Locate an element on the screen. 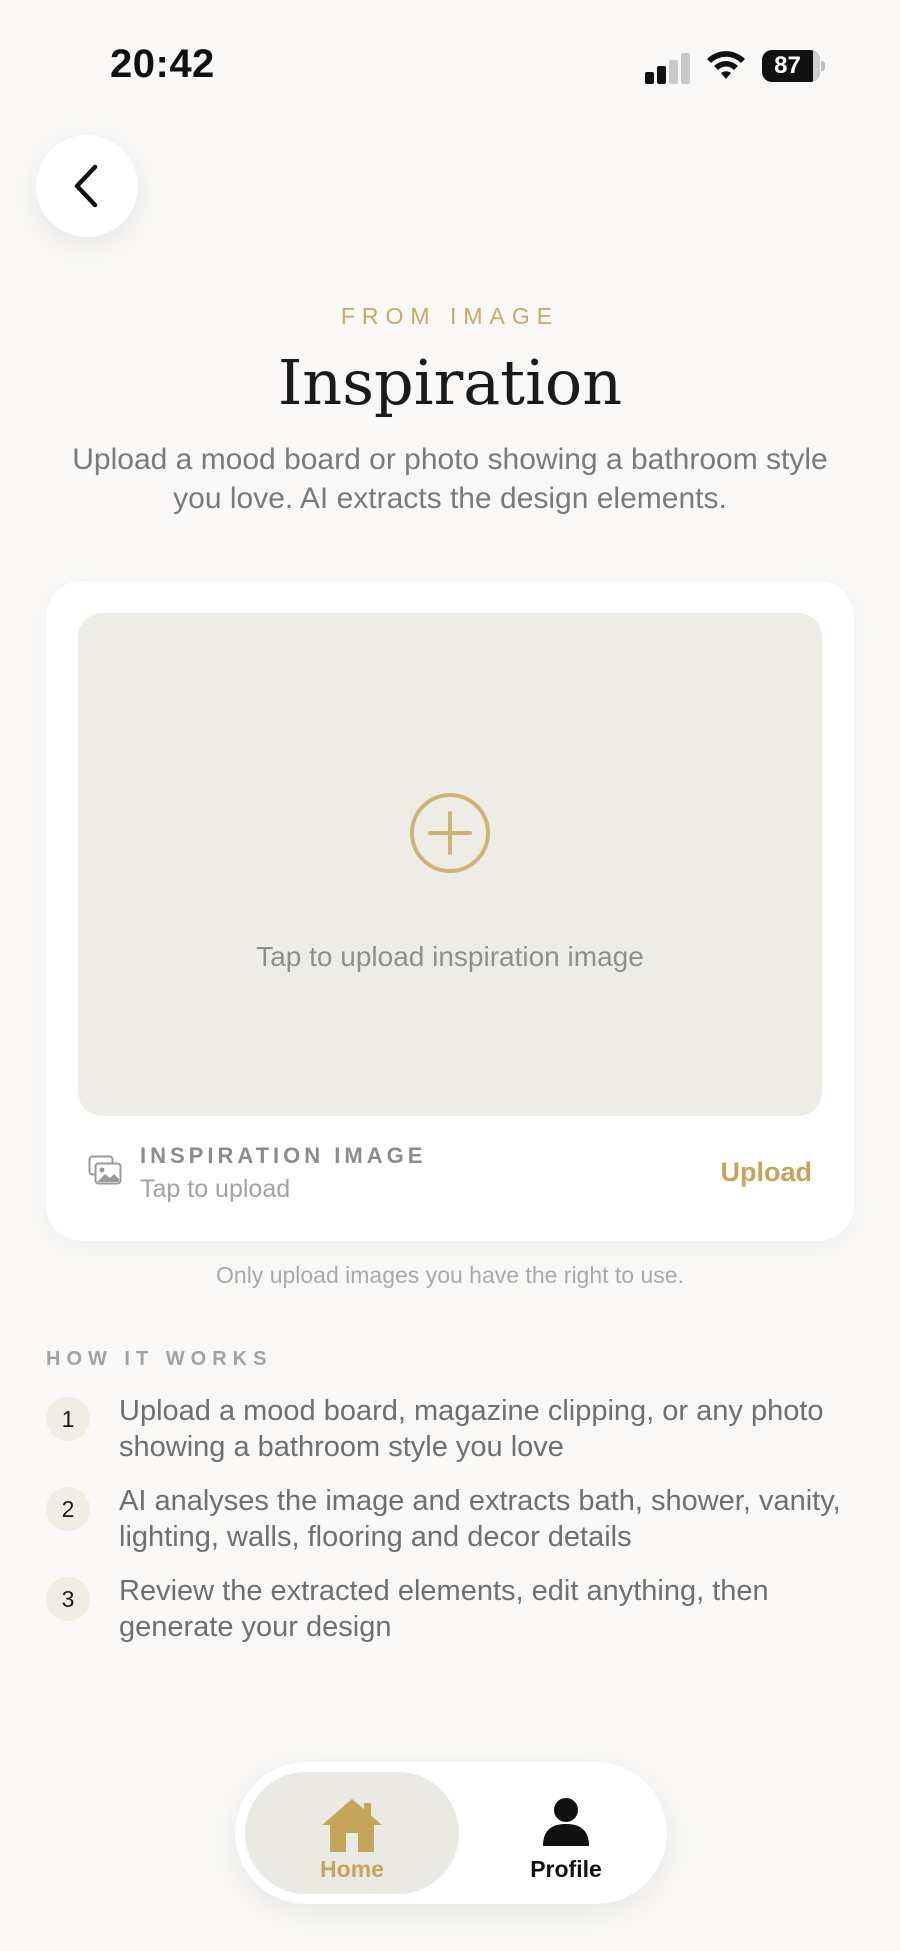 The height and width of the screenshot is (1951, 900). tab-profile-label: Profile is located at coordinates (566, 1869).